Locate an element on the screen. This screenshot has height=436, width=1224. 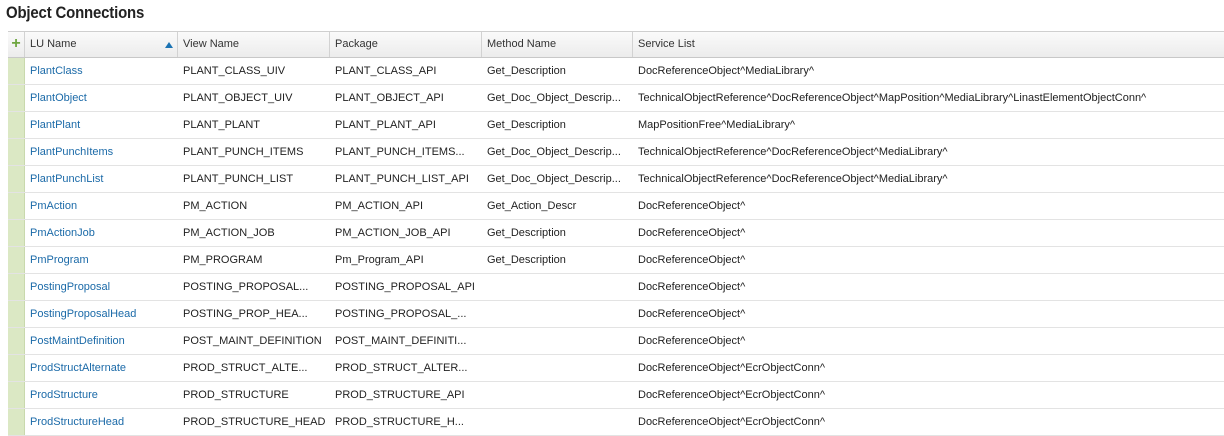
lu-name-link: PlantObject is located at coordinates (58, 98).